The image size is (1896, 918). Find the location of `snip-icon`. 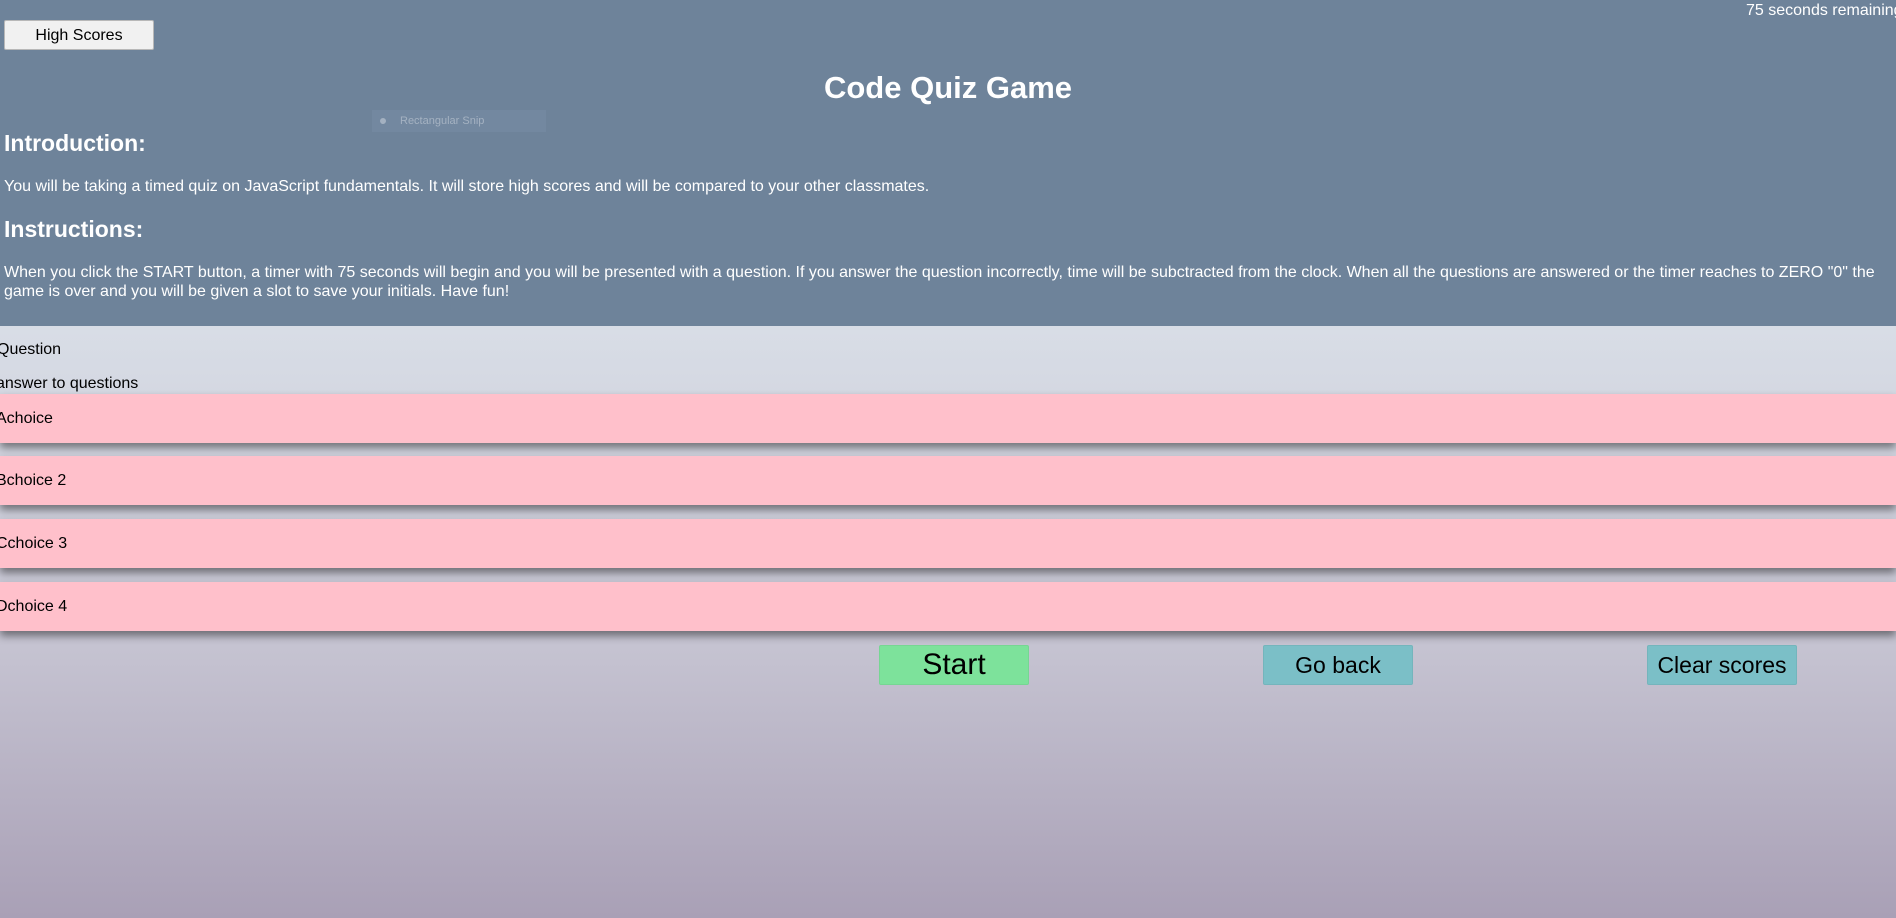

snip-icon is located at coordinates (383, 121).